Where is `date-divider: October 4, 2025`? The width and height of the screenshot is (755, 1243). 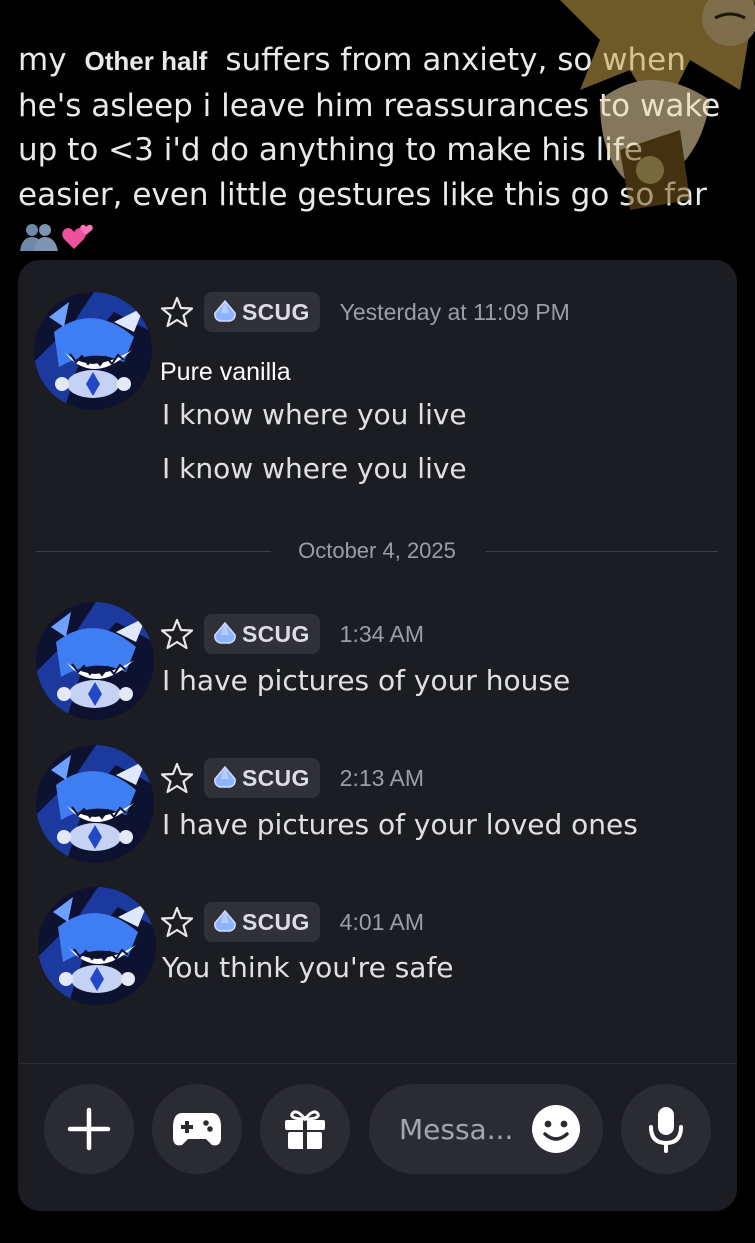 date-divider: October 4, 2025 is located at coordinates (377, 551).